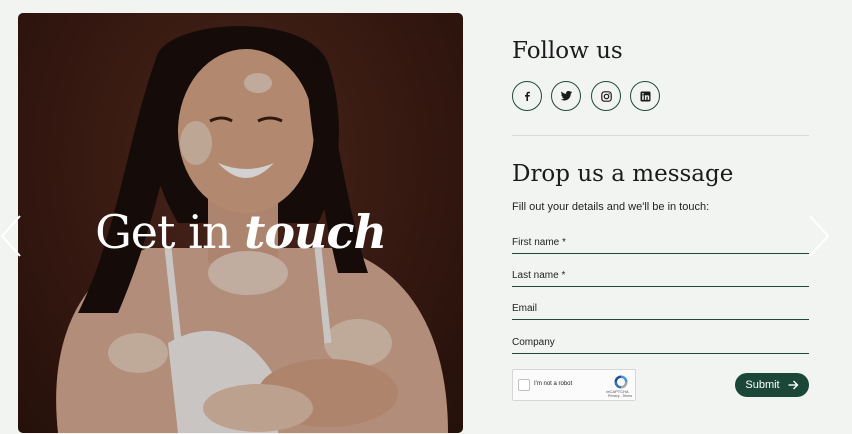 The width and height of the screenshot is (852, 434). What do you see at coordinates (793, 385) in the screenshot?
I see `arrow-right-icon` at bounding box center [793, 385].